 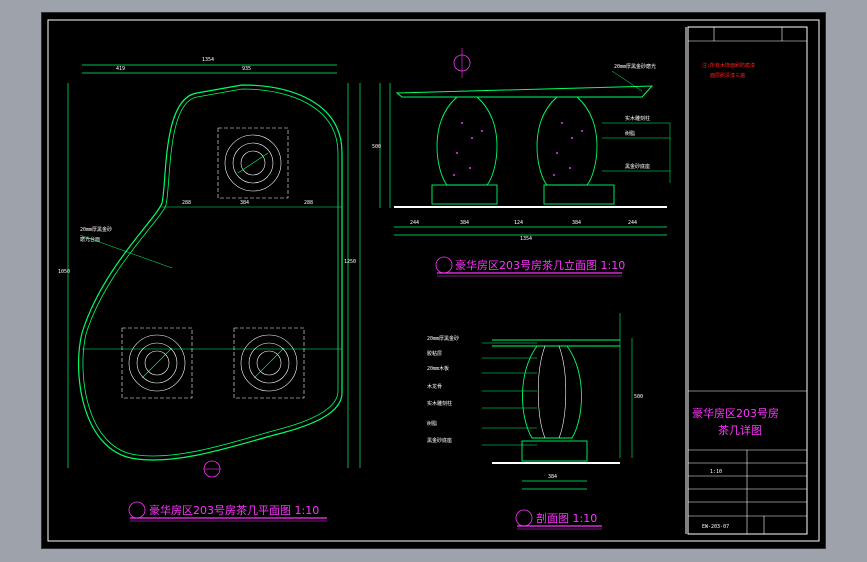 I want to click on svg-text: 20mm木板, so click(x=438, y=368).